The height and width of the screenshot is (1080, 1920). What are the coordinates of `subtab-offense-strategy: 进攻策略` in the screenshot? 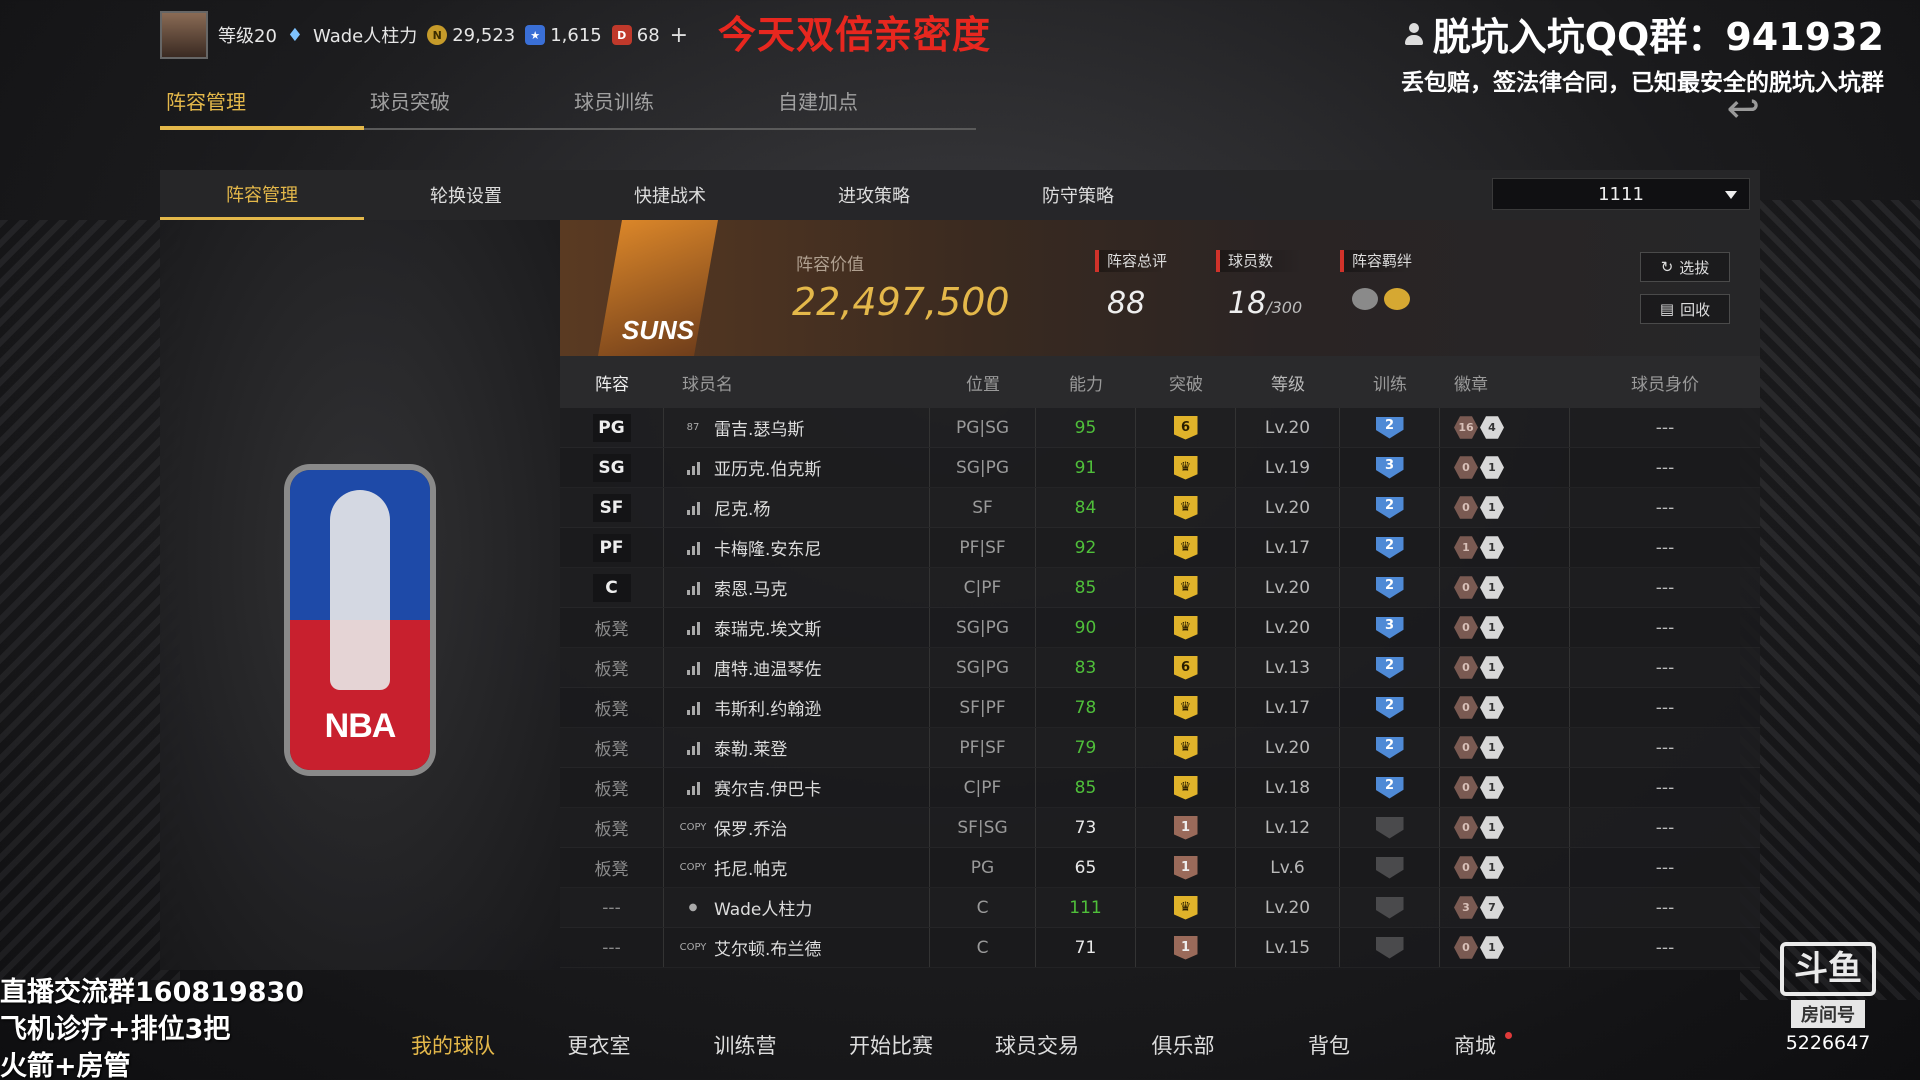 It's located at (874, 195).